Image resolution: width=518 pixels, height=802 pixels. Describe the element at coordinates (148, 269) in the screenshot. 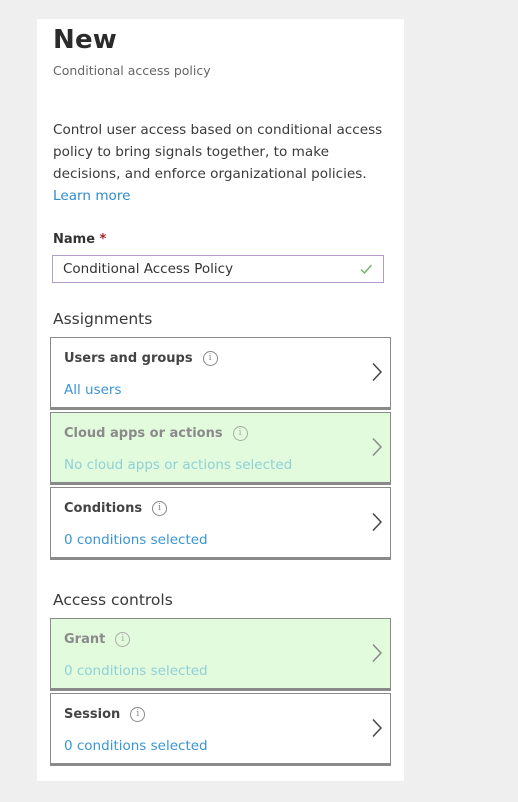

I see `name-input-value: Conditional Access Policy` at that location.